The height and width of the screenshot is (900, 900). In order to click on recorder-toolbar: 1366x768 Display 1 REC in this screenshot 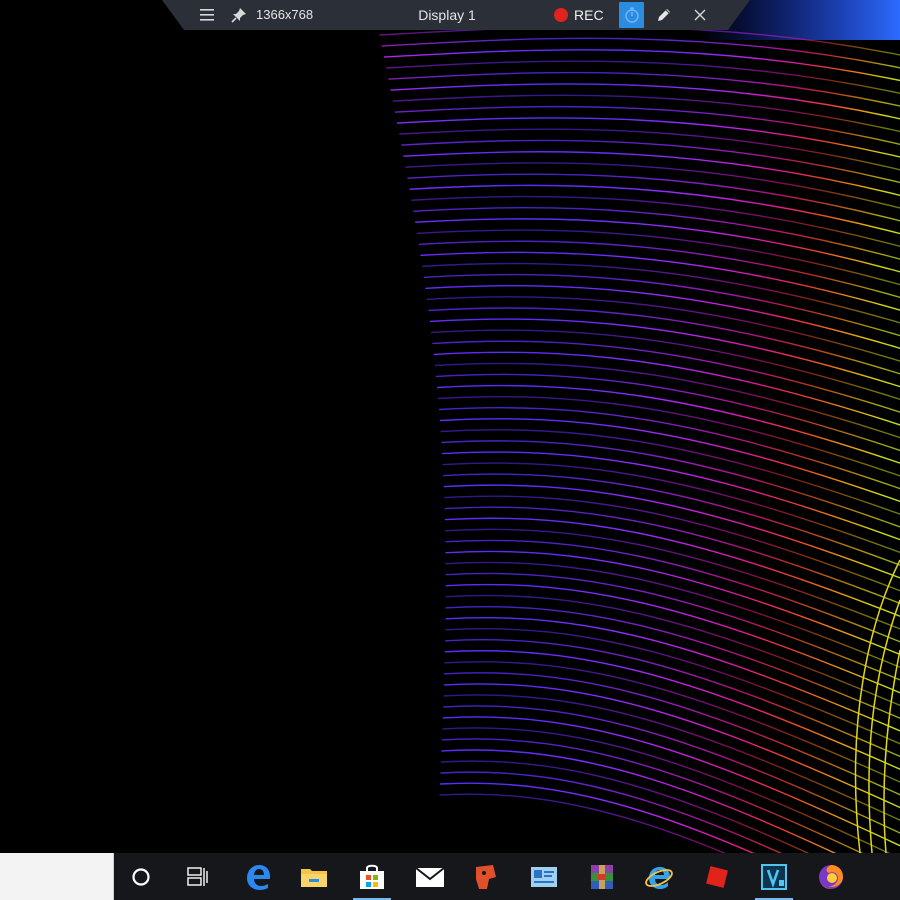, I will do `click(456, 15)`.